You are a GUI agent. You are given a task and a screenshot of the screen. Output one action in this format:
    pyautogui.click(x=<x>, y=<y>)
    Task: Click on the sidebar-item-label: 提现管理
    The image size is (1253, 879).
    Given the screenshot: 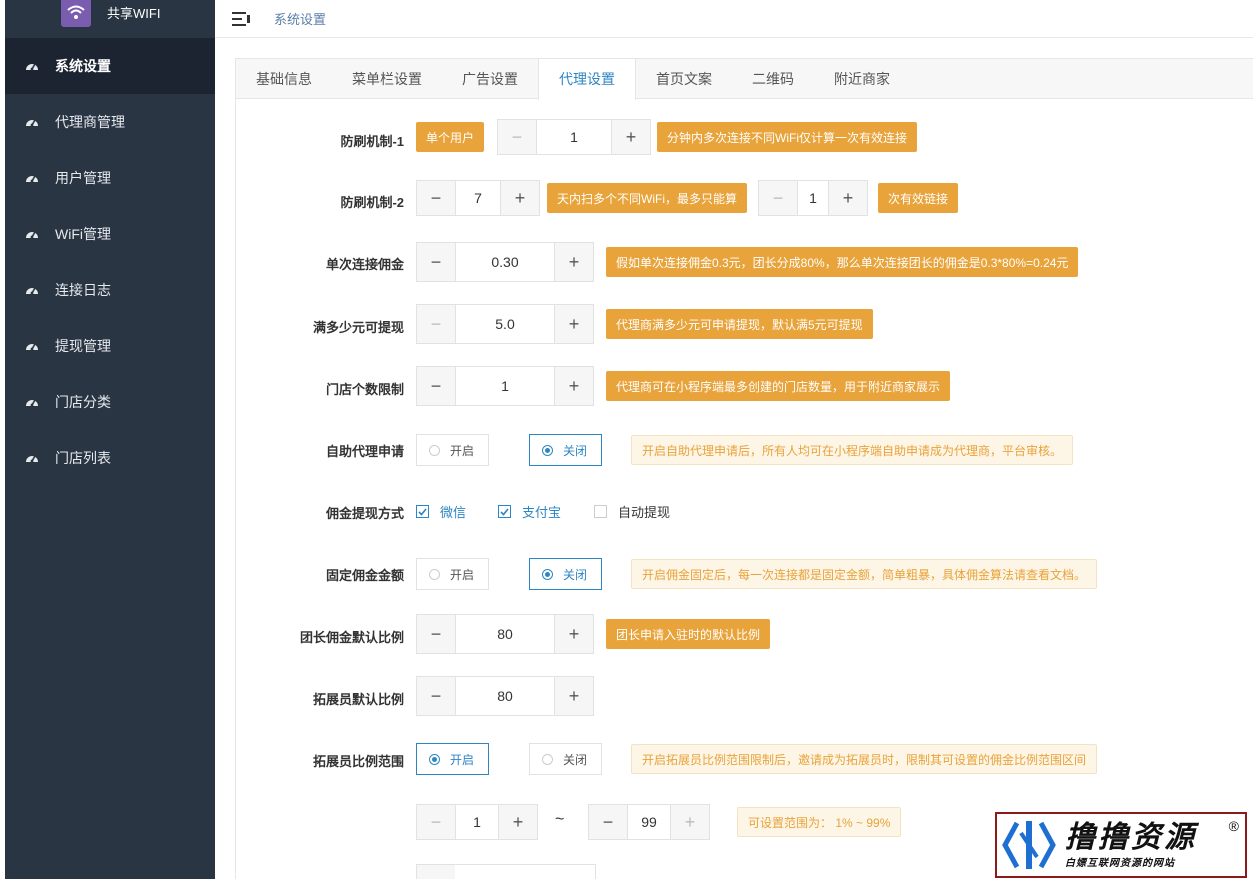 What is the action you would take?
    pyautogui.click(x=83, y=346)
    